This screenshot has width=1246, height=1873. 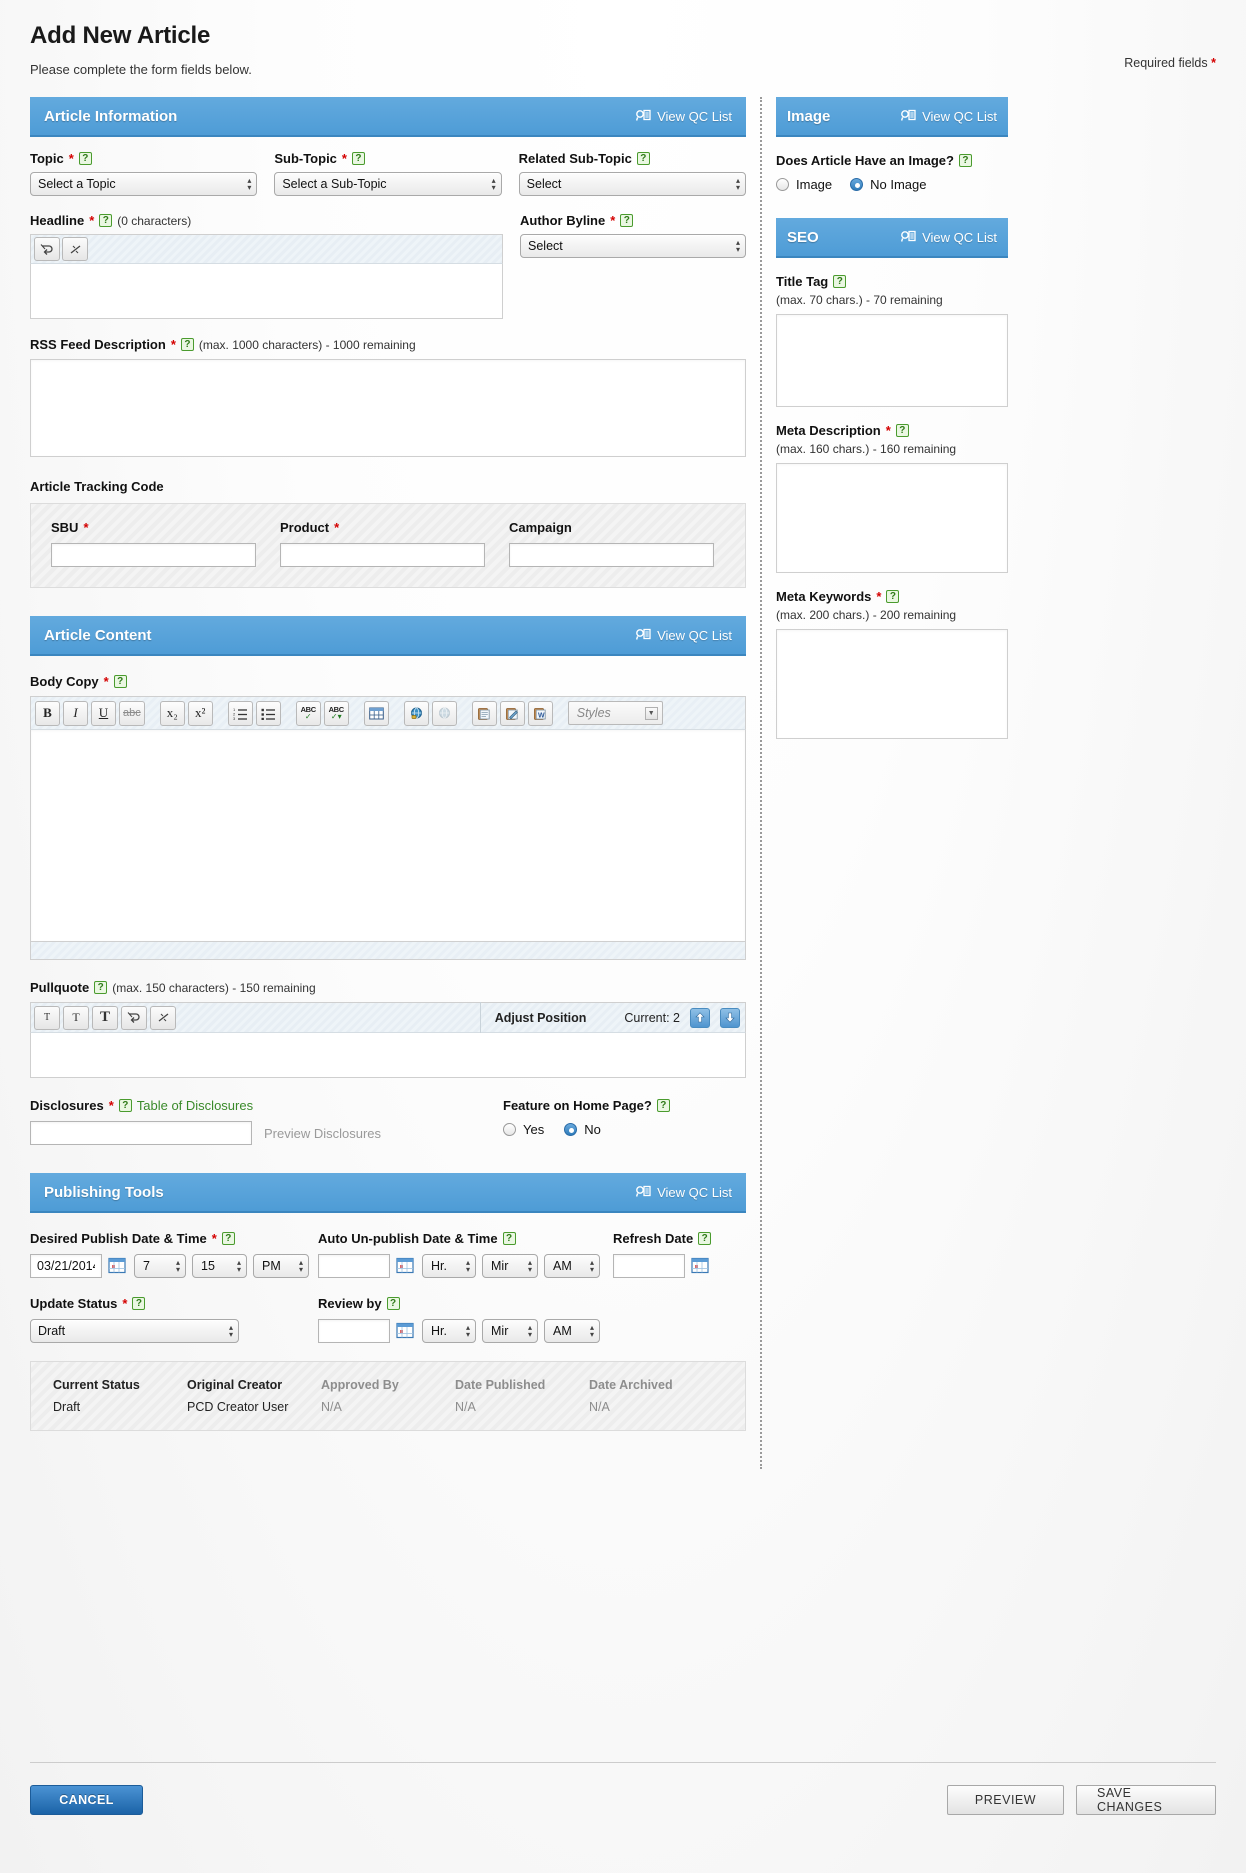 I want to click on auto-unpublish-minute-select: Mir, so click(x=510, y=1266).